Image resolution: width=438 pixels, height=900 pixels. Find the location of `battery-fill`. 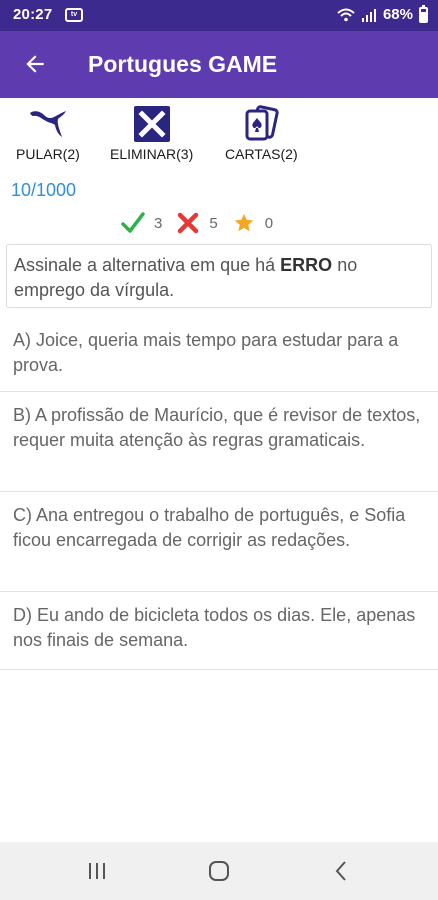

battery-fill is located at coordinates (423, 16).